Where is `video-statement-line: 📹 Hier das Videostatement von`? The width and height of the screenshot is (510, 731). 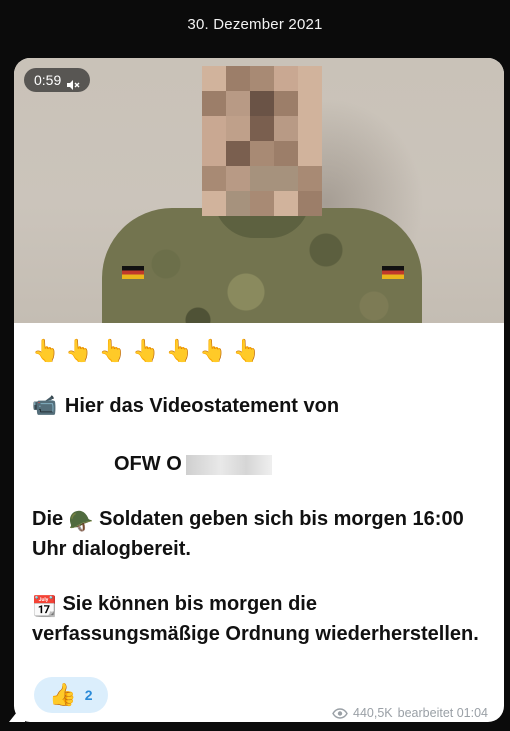
video-statement-line: 📹 Hier das Videostatement von is located at coordinates (185, 406).